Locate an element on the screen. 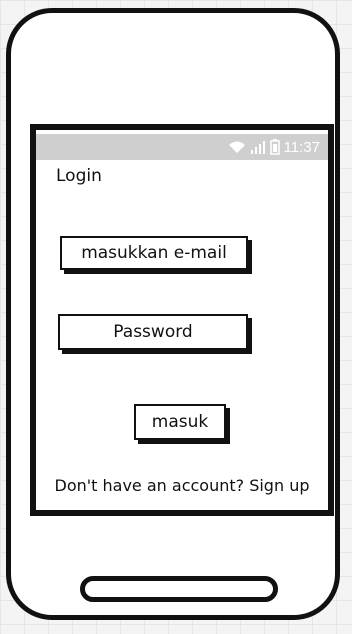  page-title: Login is located at coordinates (79, 176).